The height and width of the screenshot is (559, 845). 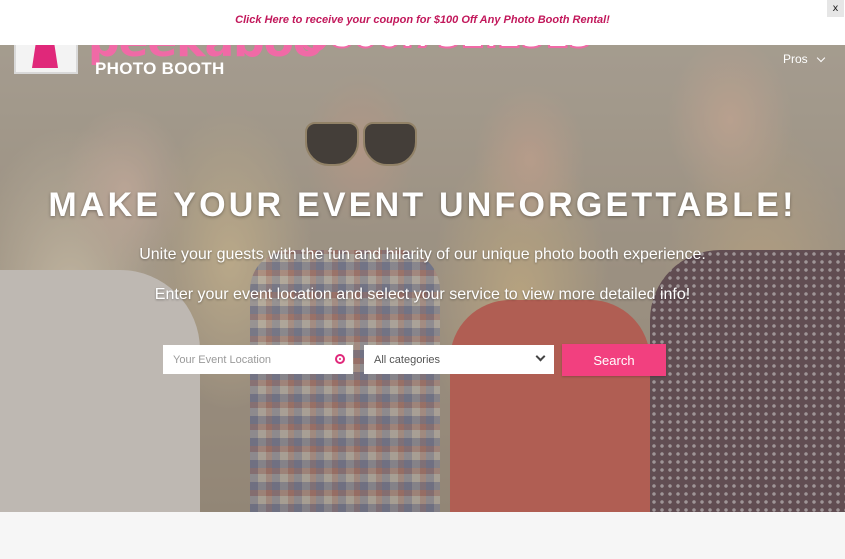 I want to click on hero-headline: MAKE YOUR EVENT UNFORGETTABLE!, so click(x=422, y=205).